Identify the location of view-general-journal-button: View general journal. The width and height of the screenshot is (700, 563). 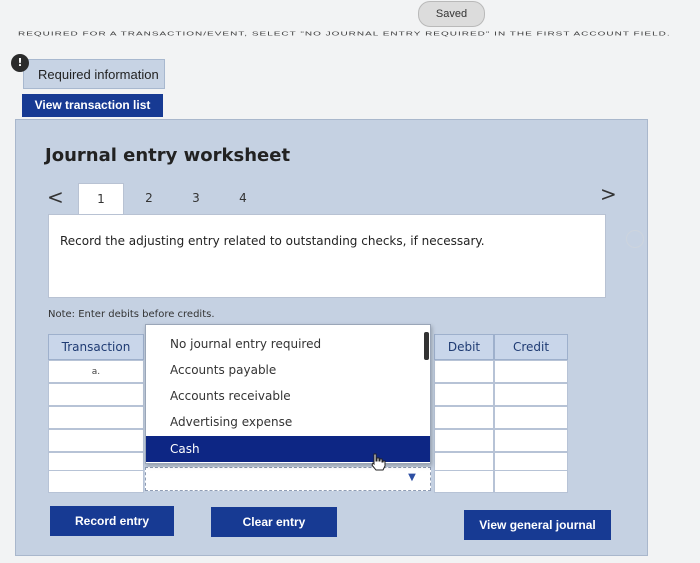
(537, 525).